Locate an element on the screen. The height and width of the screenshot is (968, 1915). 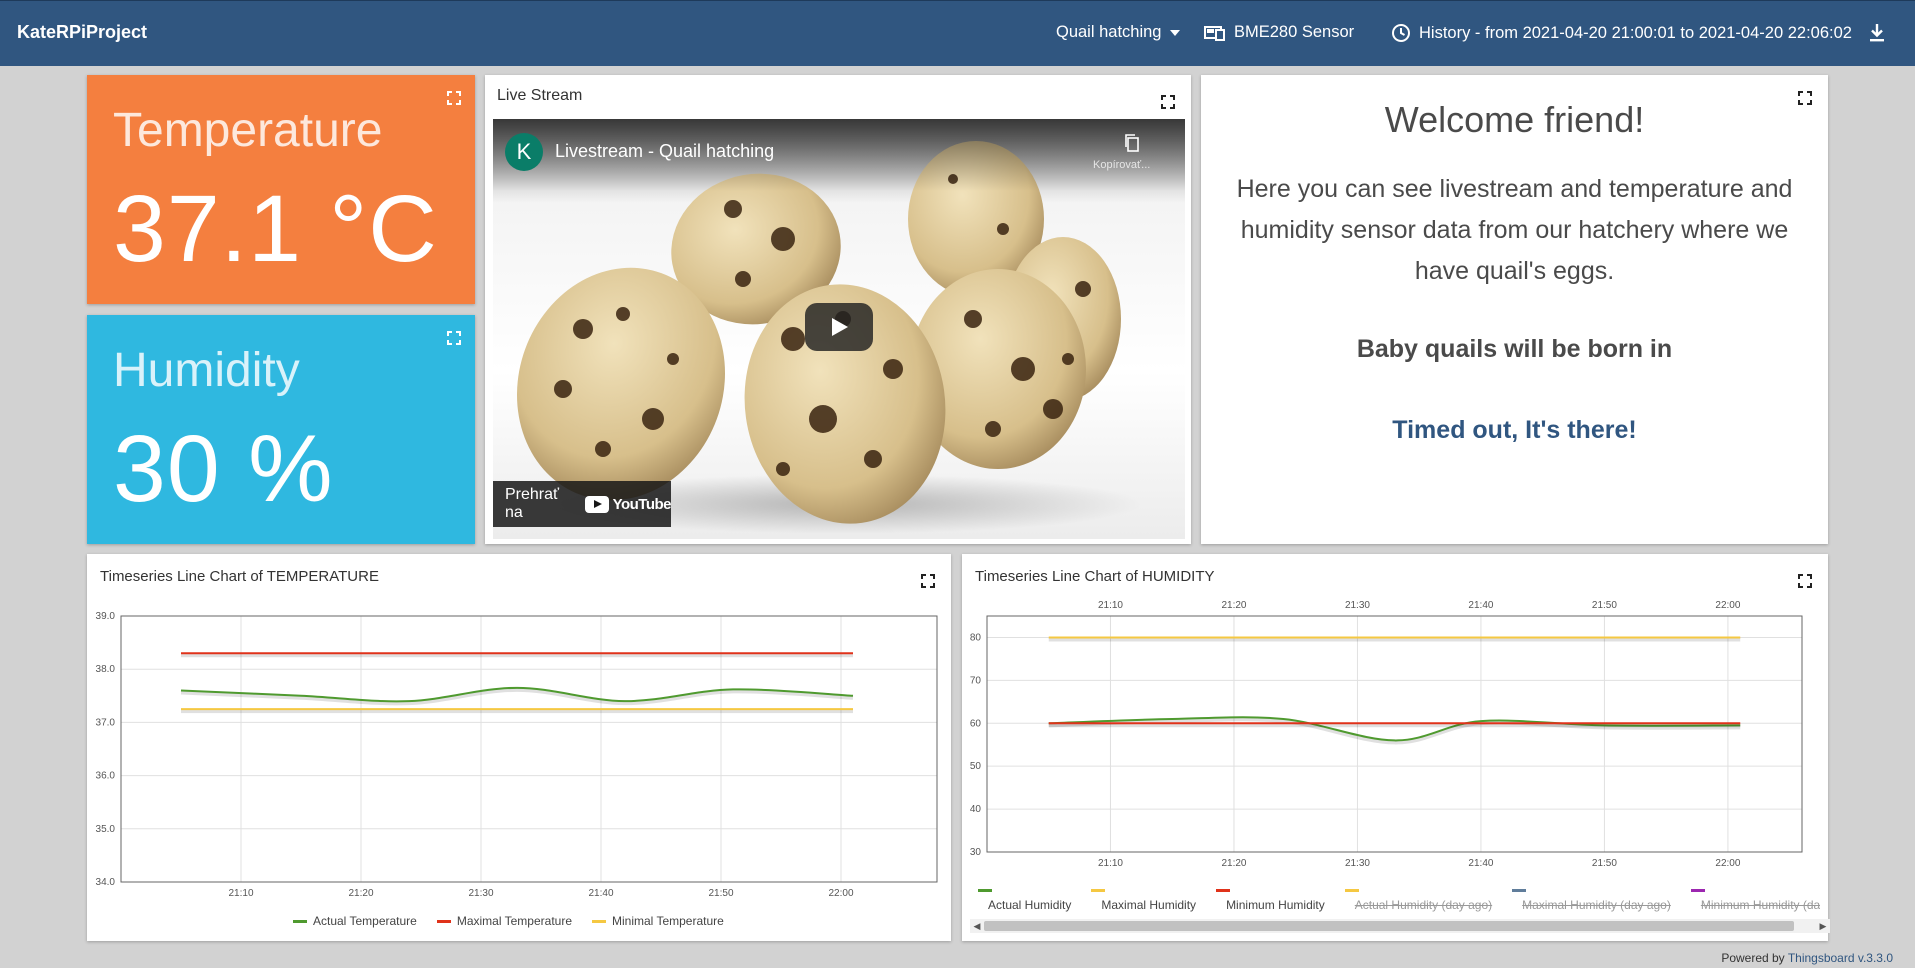
legend-item: Actual Humidity is located at coordinates (1024, 900).